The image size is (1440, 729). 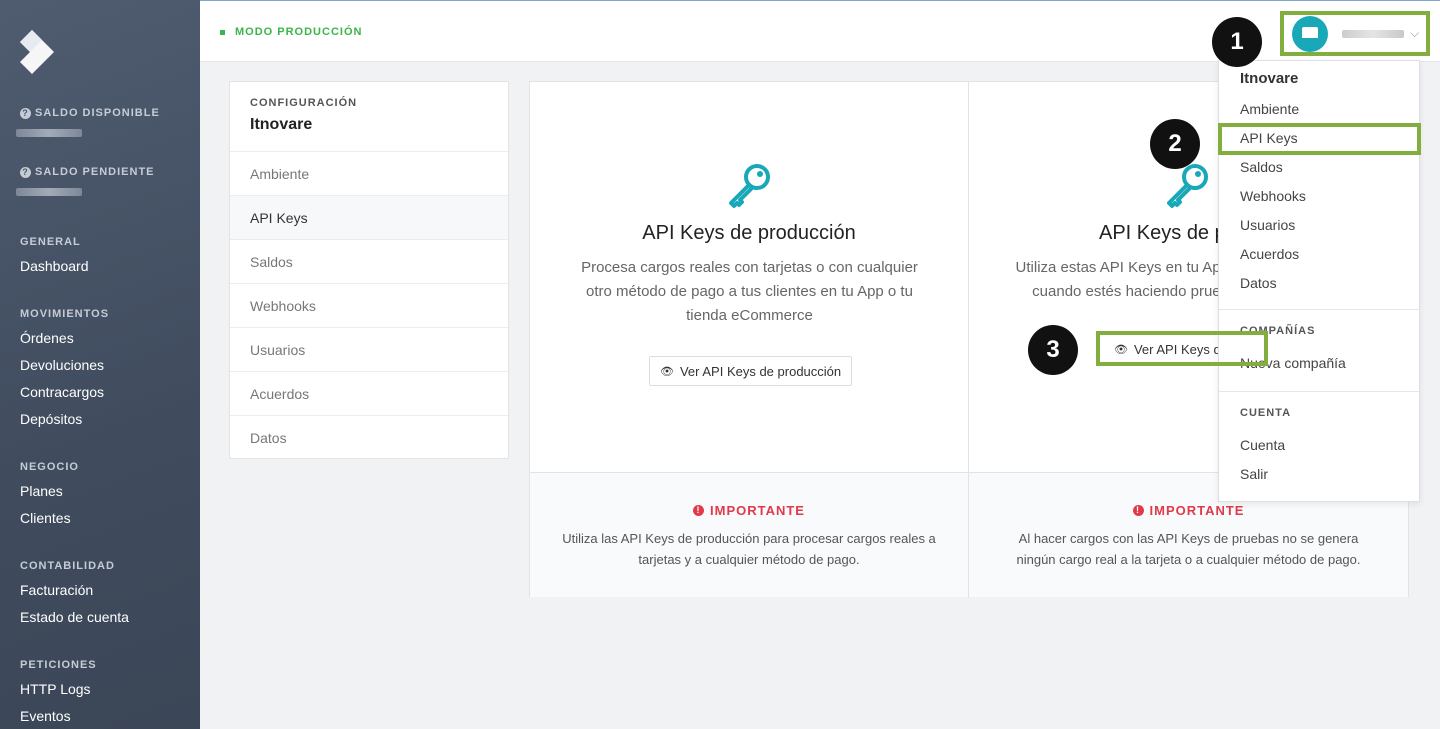 What do you see at coordinates (1162, 233) in the screenshot?
I see `card-title: API Keys de p` at bounding box center [1162, 233].